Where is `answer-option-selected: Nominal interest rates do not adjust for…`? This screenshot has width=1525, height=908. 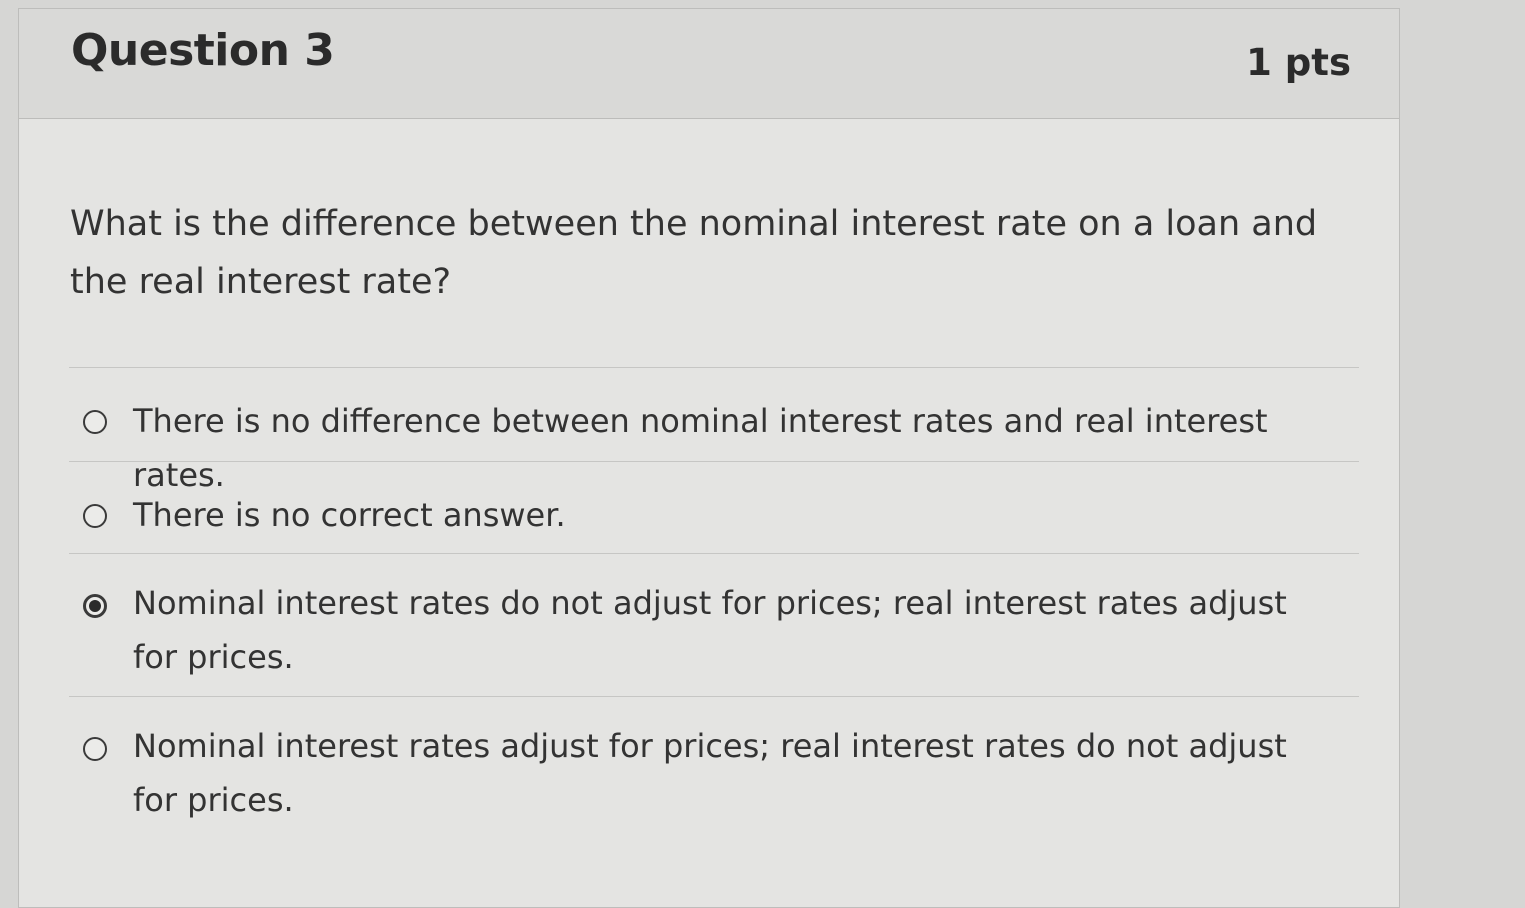 answer-option-selected: Nominal interest rates do not adjust for… is located at coordinates (714, 624).